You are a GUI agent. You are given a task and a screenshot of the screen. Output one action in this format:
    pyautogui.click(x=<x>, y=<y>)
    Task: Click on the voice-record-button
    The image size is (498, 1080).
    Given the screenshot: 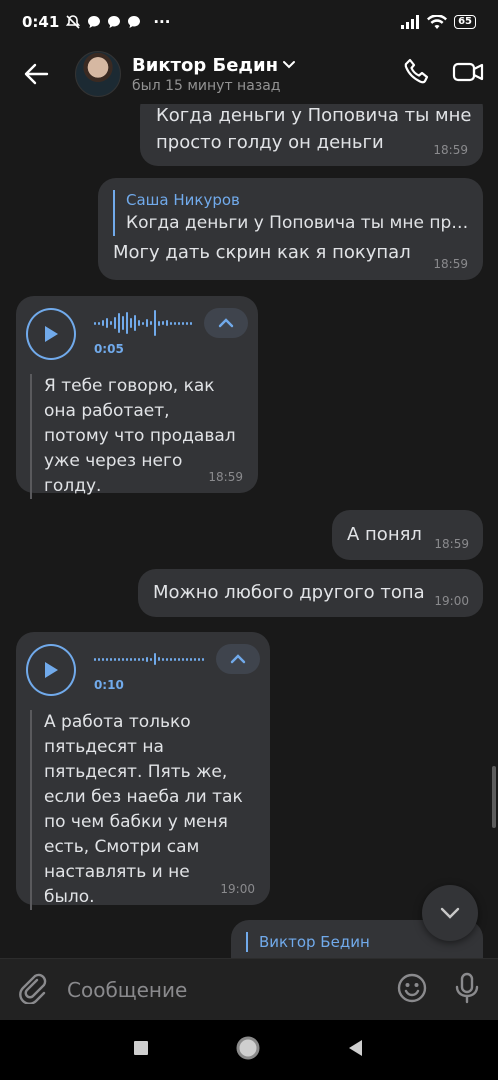 What is the action you would take?
    pyautogui.click(x=467, y=990)
    